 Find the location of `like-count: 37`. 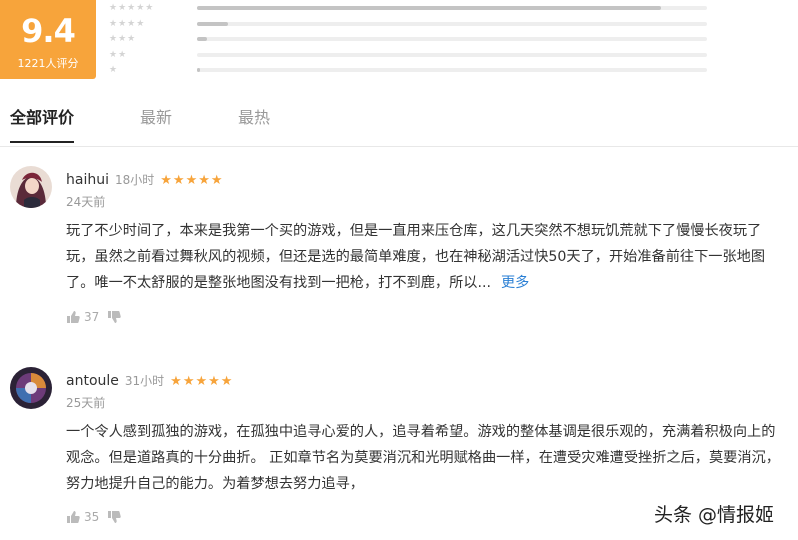

like-count: 37 is located at coordinates (92, 317).